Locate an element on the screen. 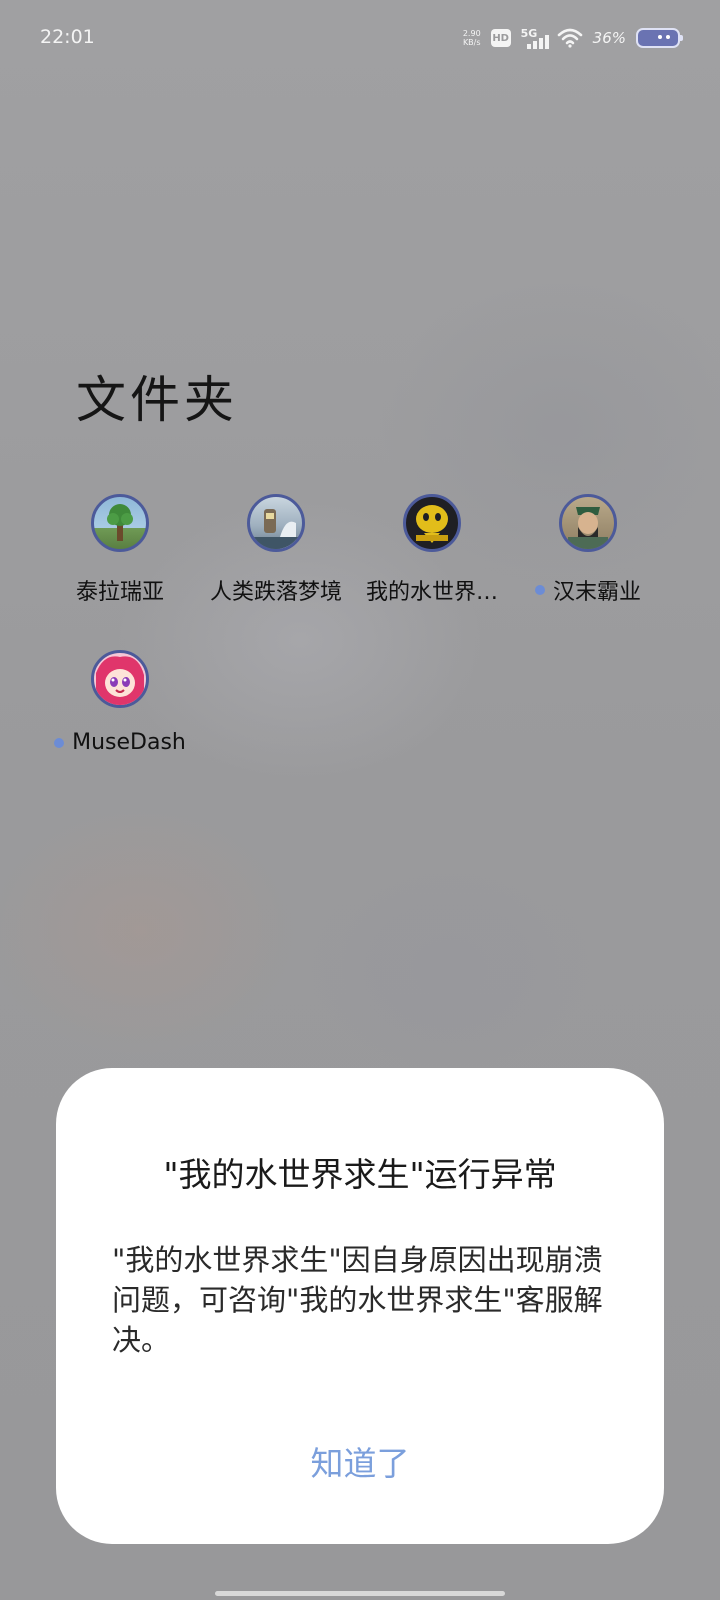 The image size is (720, 1600). terraria-tree-icon is located at coordinates (120, 523).